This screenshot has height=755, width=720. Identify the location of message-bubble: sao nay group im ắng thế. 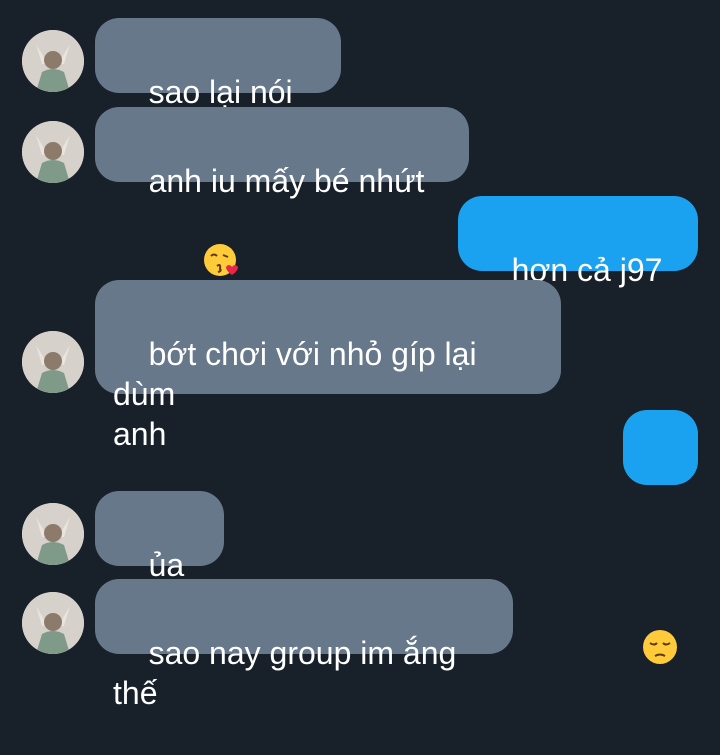
(304, 645).